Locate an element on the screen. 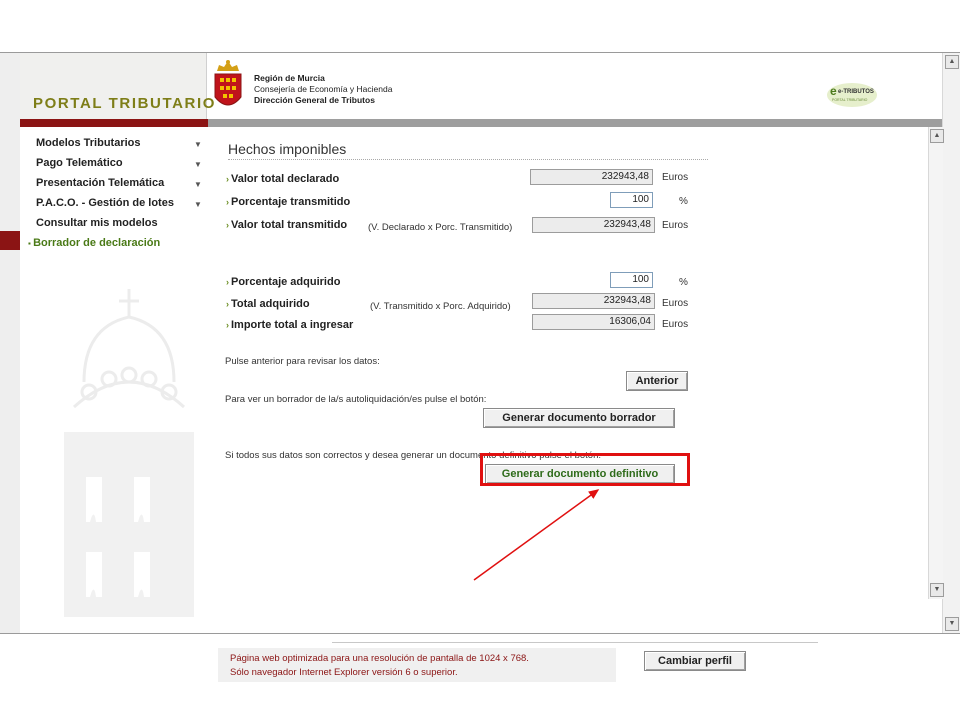 The image size is (960, 720). content-scrollbar: ▲ ▼ is located at coordinates (936, 363).